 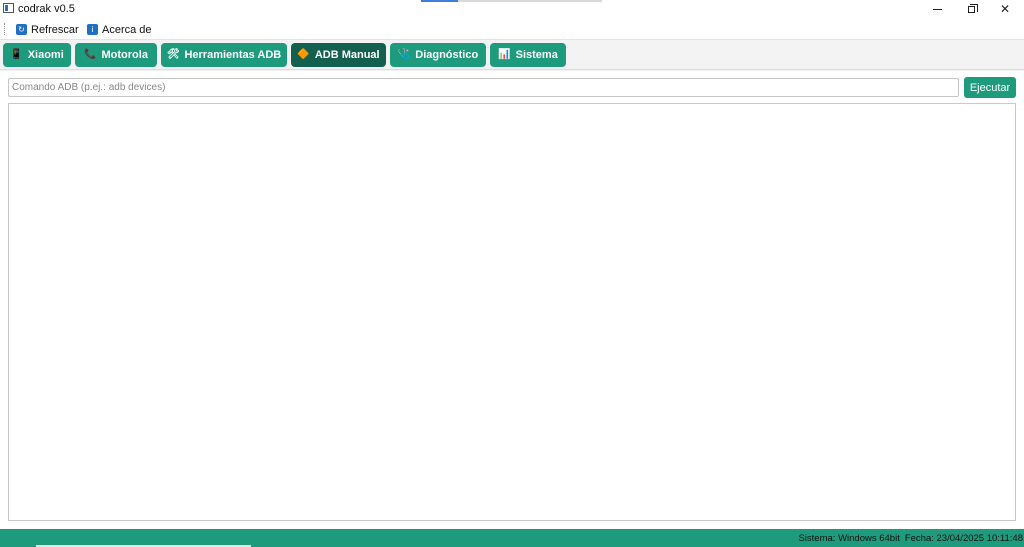 What do you see at coordinates (536, 55) in the screenshot?
I see `tab-label: Sistema` at bounding box center [536, 55].